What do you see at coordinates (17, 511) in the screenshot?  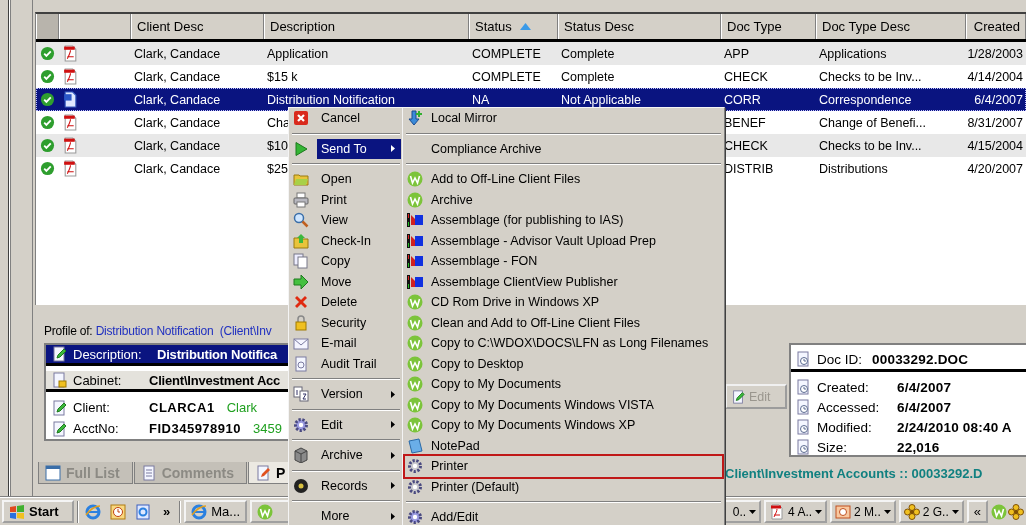 I see `windows-flag-icon` at bounding box center [17, 511].